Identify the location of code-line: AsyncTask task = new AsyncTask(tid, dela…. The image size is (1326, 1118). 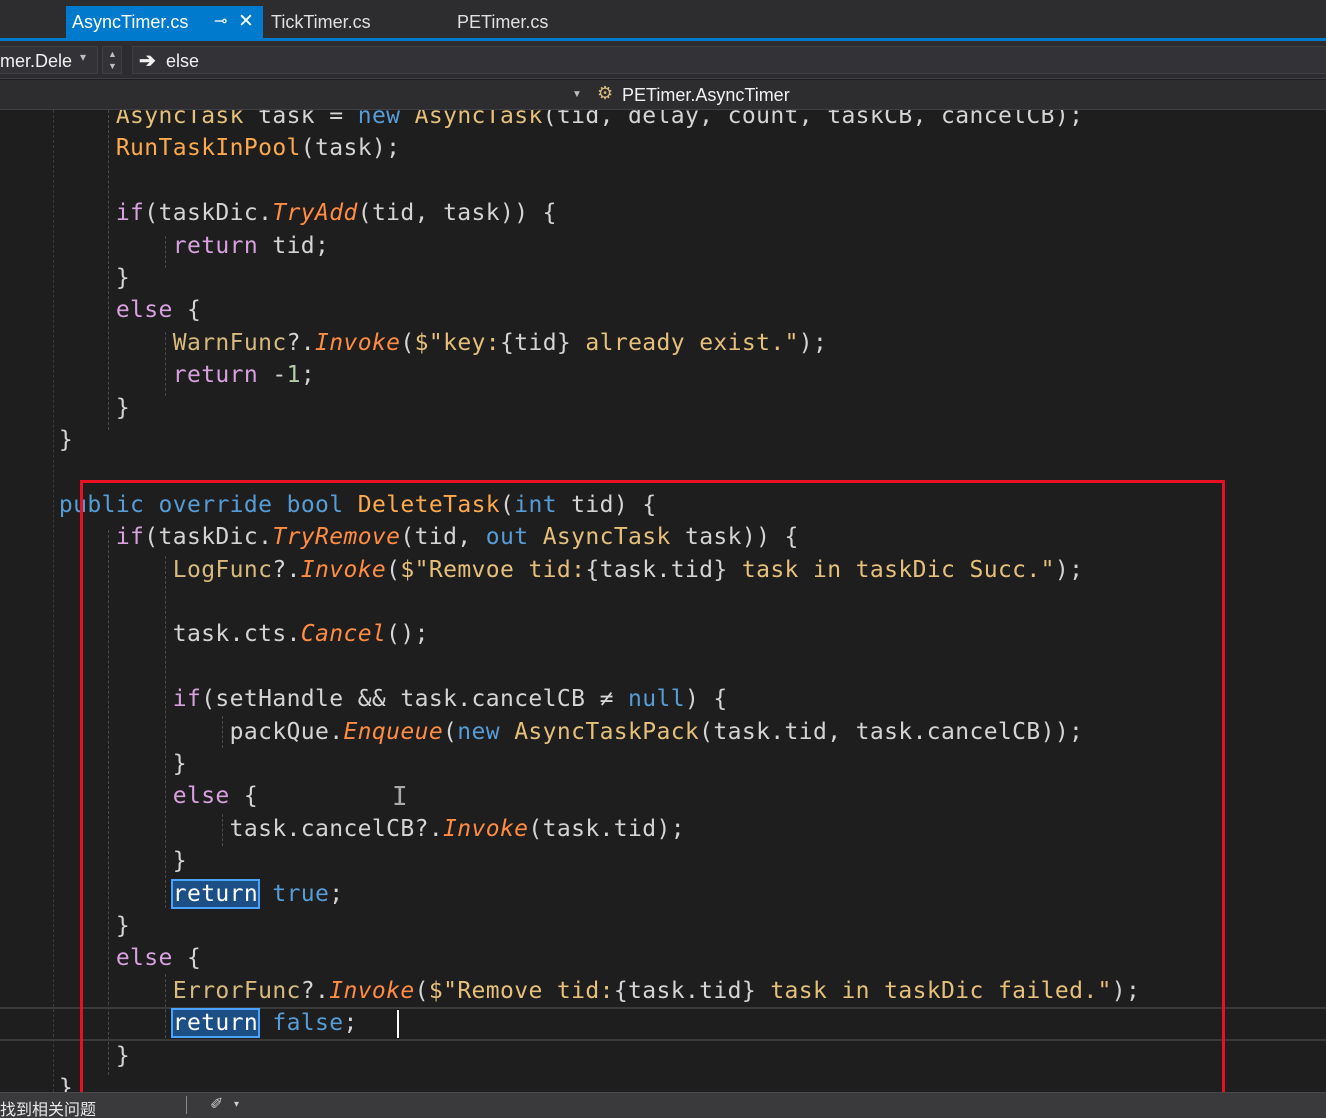
(542, 121).